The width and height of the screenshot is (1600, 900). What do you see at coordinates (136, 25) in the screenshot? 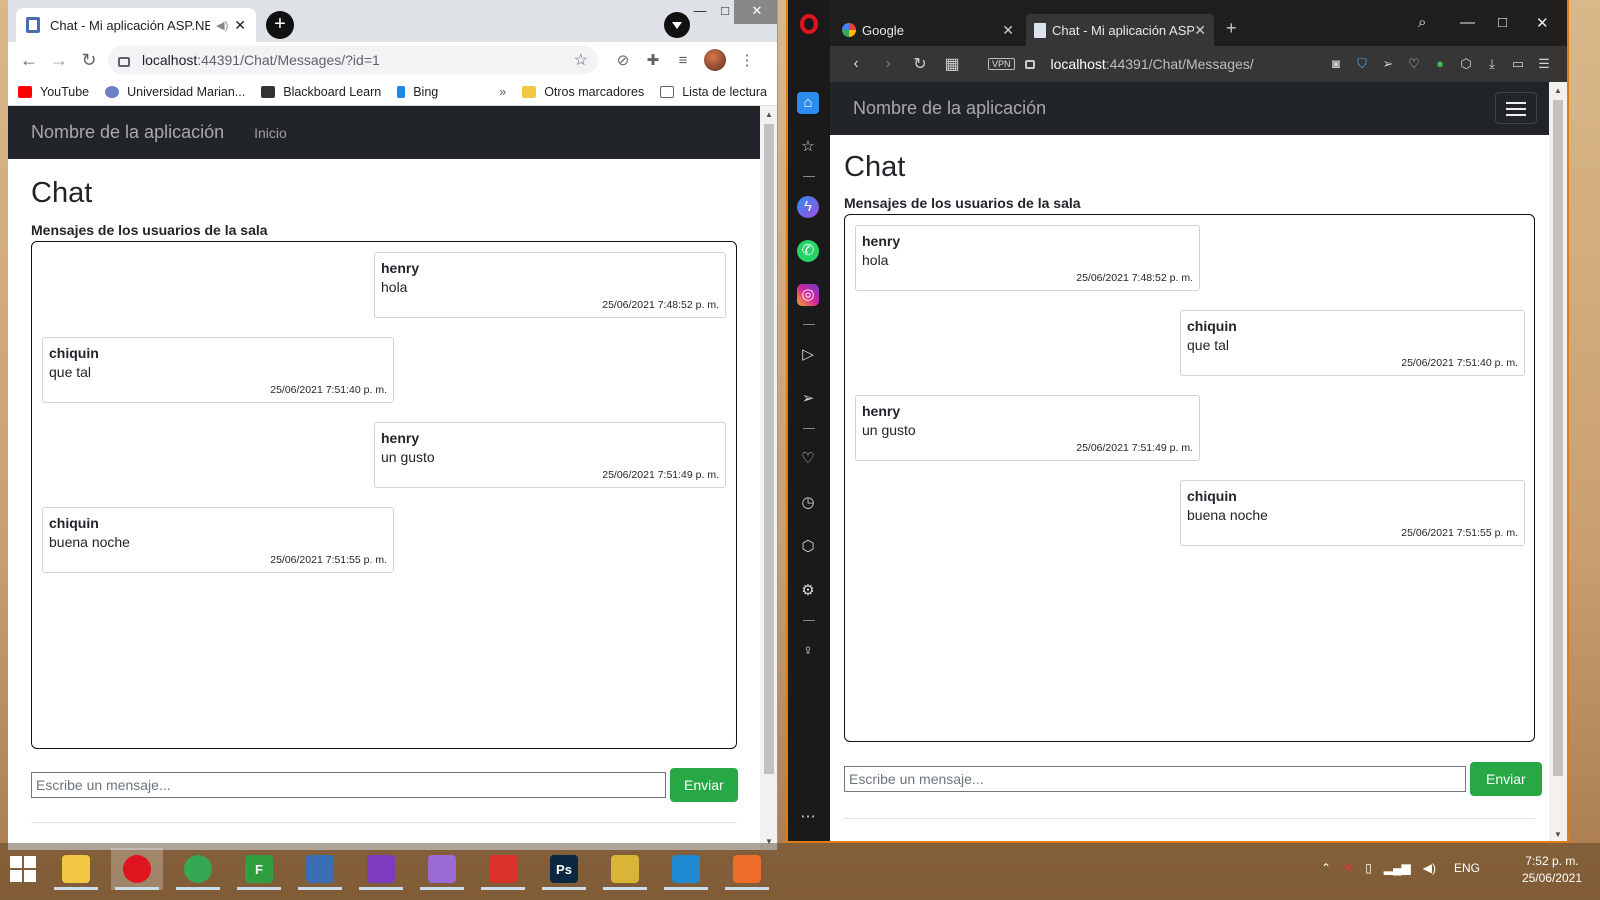
I see `chrome-tab-chat: Chat - Mi aplicación ASP.NET ◀) ✕` at bounding box center [136, 25].